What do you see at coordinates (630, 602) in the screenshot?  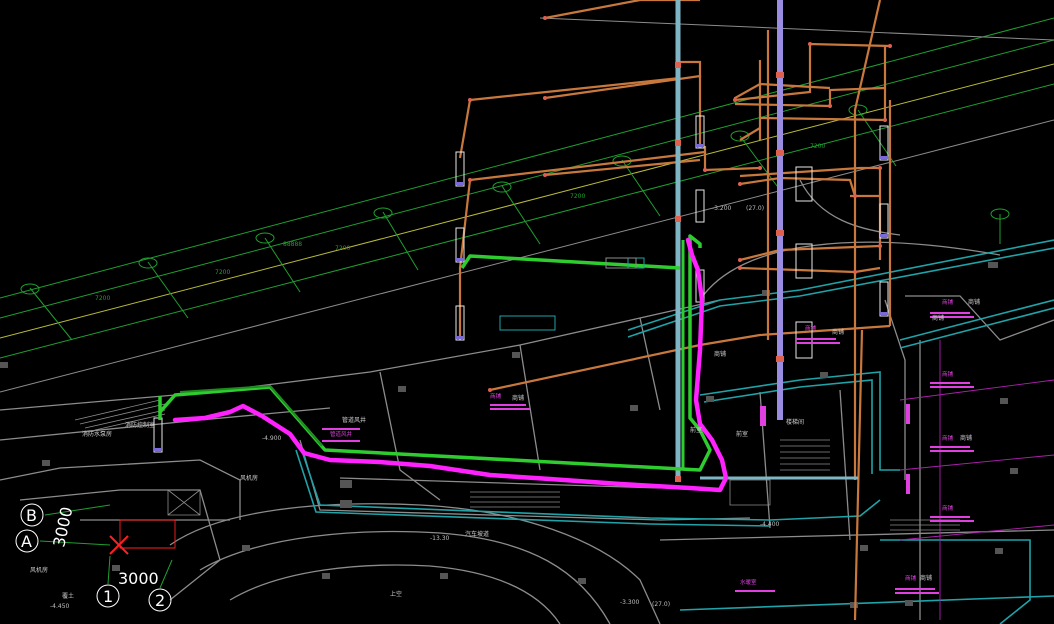 I see `elevation-label: -3.300` at bounding box center [630, 602].